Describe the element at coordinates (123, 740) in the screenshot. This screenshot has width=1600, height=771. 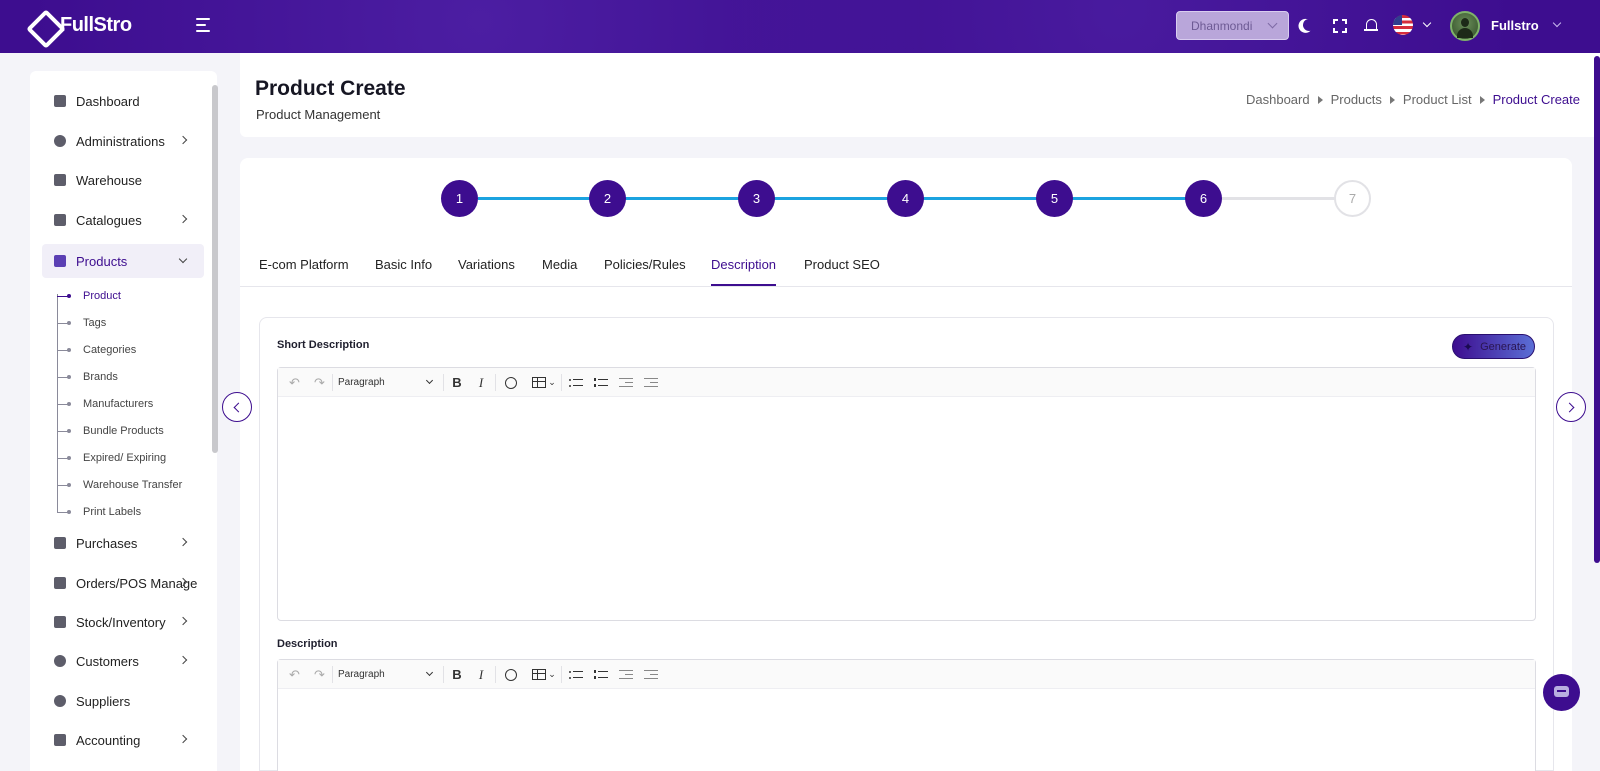
I see `sidebar-item-accounting: Accounting` at that location.